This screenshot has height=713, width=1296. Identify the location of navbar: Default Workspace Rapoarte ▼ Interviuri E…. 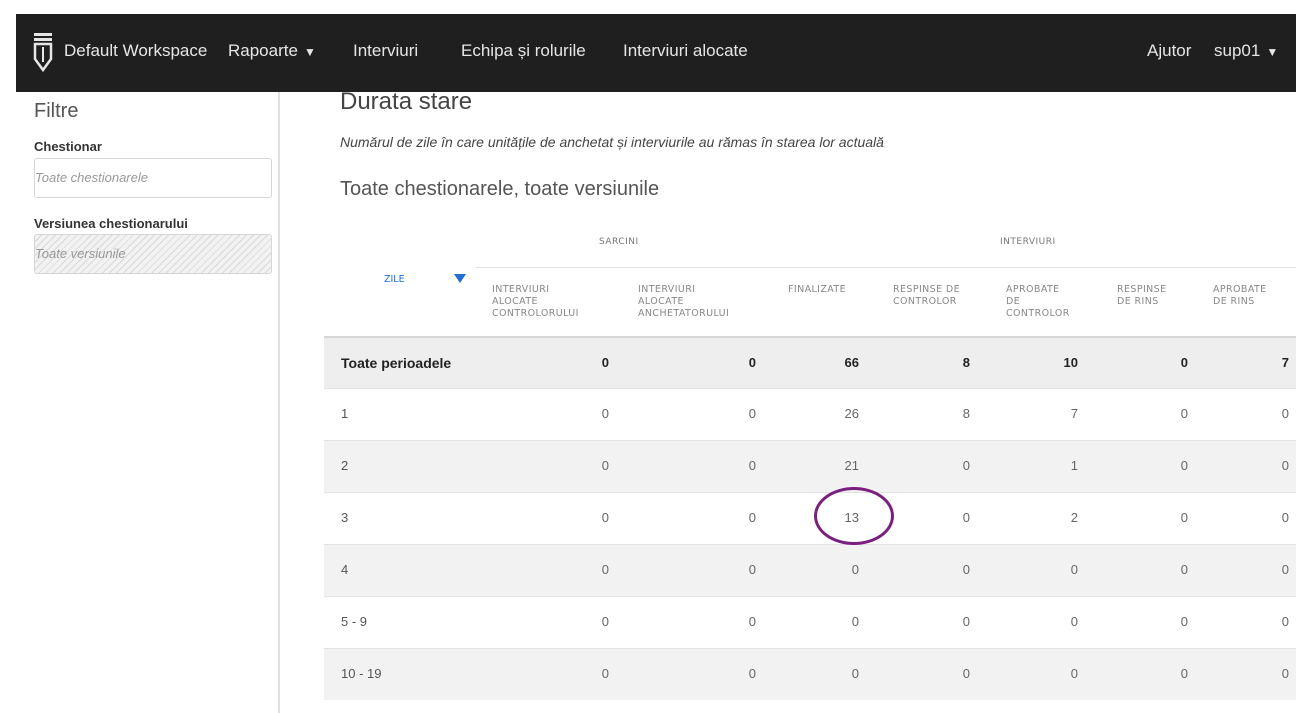
(656, 53).